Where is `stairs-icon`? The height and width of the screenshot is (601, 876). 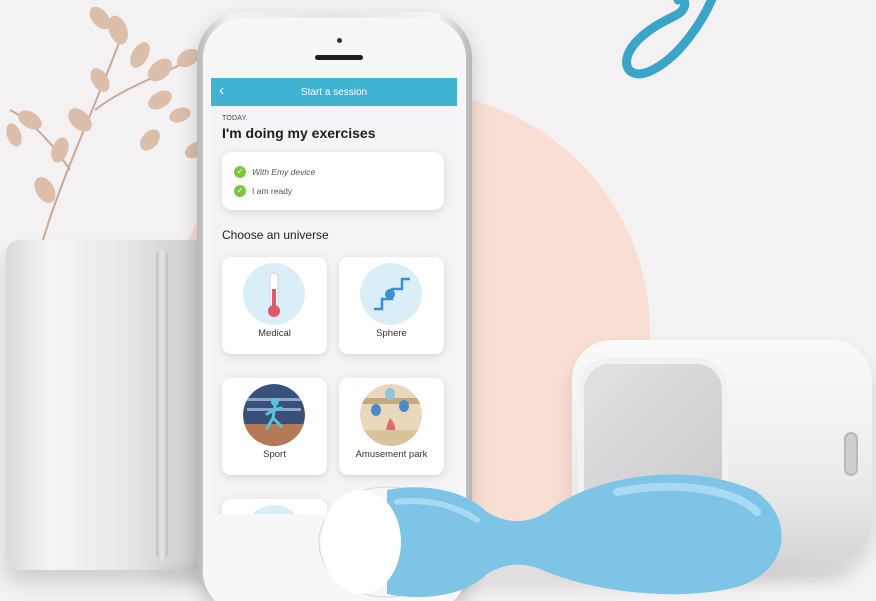 stairs-icon is located at coordinates (391, 294).